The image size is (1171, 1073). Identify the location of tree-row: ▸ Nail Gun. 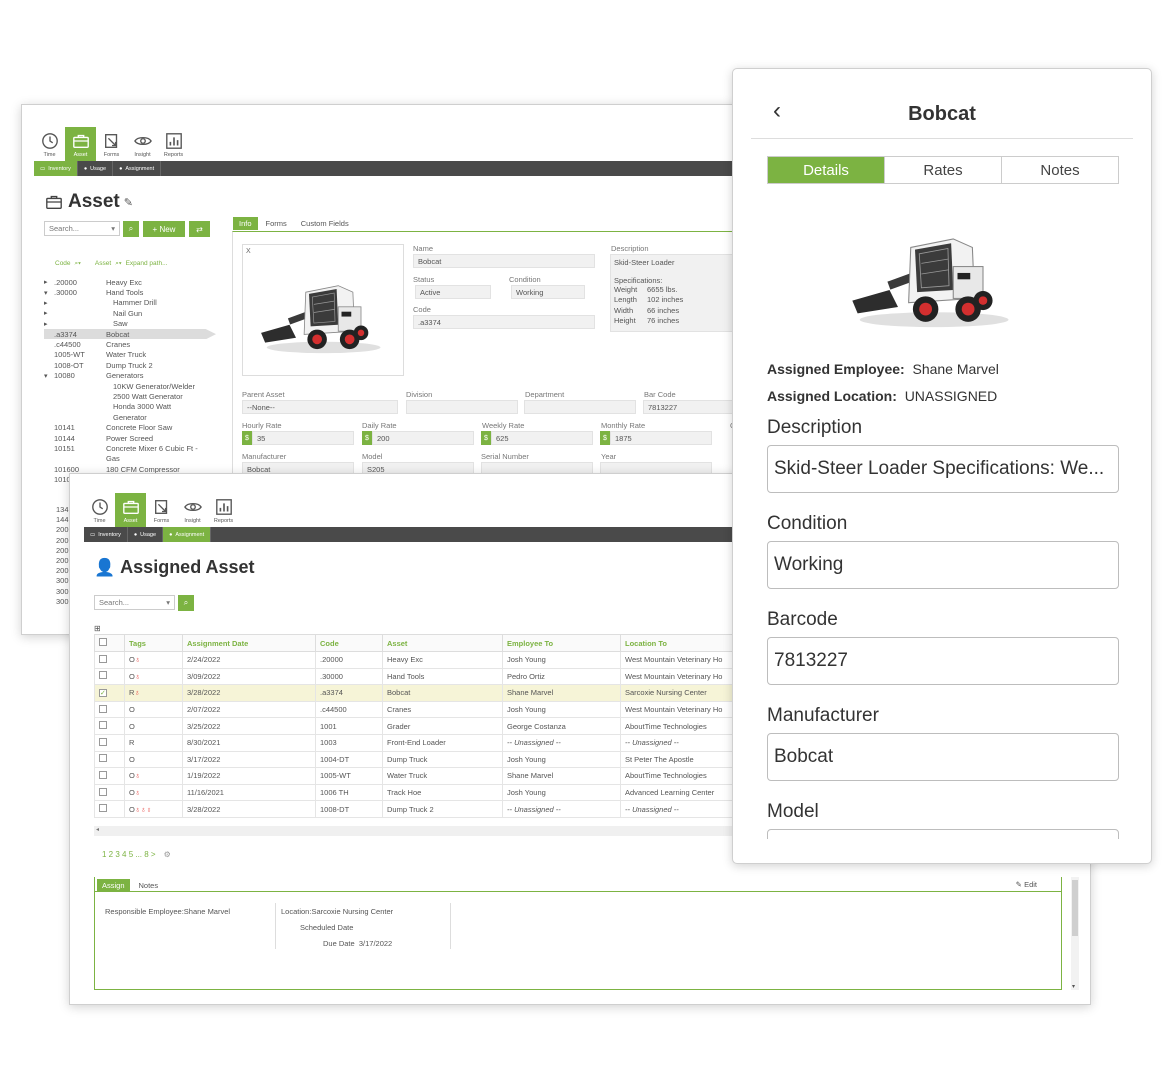
(130, 313).